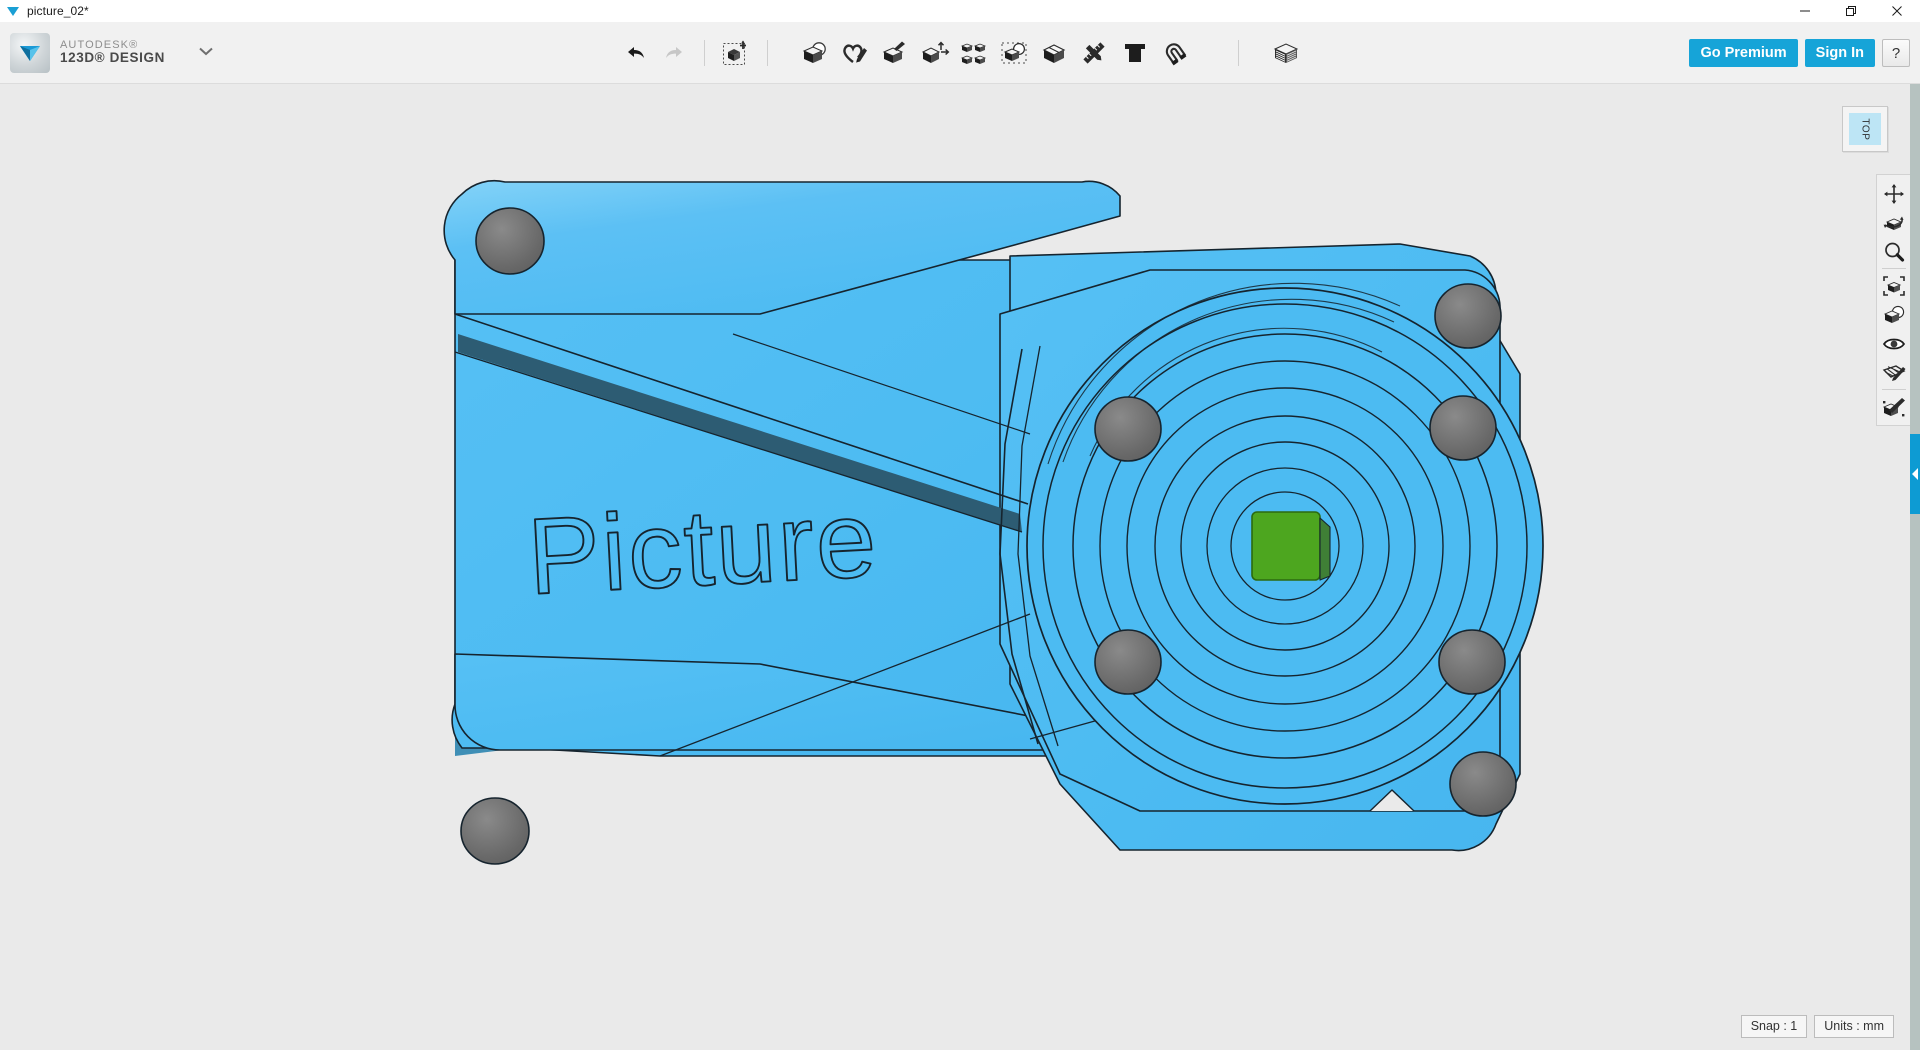 This screenshot has width=1920, height=1050. Describe the element at coordinates (1055, 53) in the screenshot. I see `combine-tool` at that location.